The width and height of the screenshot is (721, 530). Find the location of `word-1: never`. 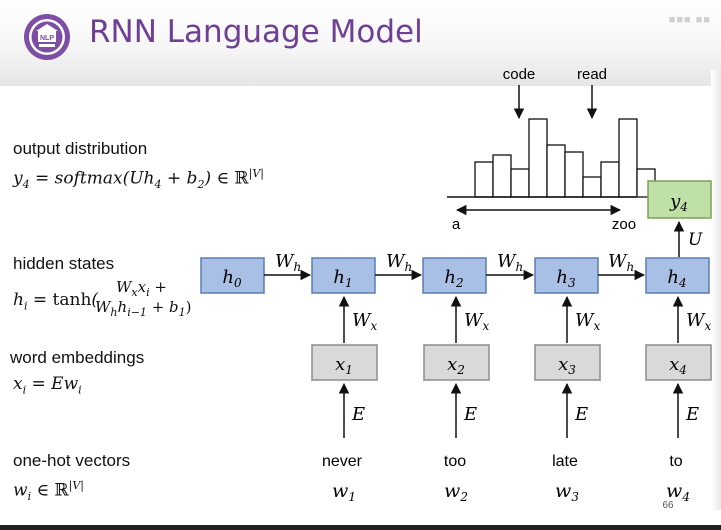

word-1: never is located at coordinates (342, 461).